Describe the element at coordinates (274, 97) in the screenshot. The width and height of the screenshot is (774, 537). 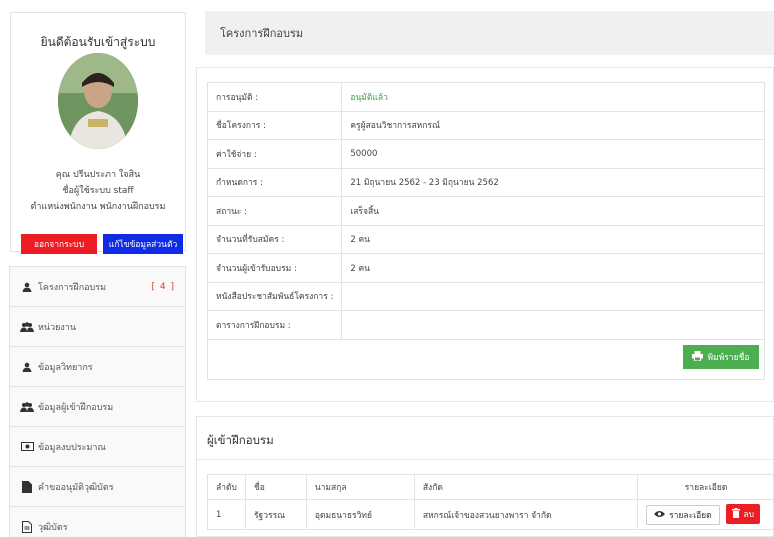
I see `detail-label: การอนุมัติ :` at that location.